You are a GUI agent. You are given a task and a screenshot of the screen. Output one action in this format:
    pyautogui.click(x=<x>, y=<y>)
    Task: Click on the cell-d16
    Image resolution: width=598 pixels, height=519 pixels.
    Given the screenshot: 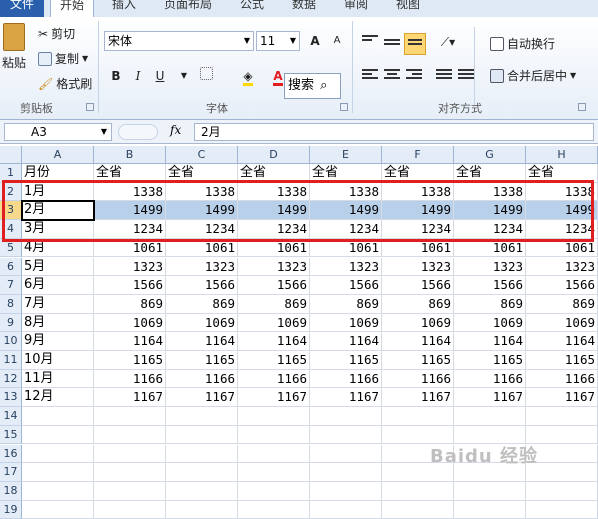 What is the action you would take?
    pyautogui.click(x=274, y=454)
    